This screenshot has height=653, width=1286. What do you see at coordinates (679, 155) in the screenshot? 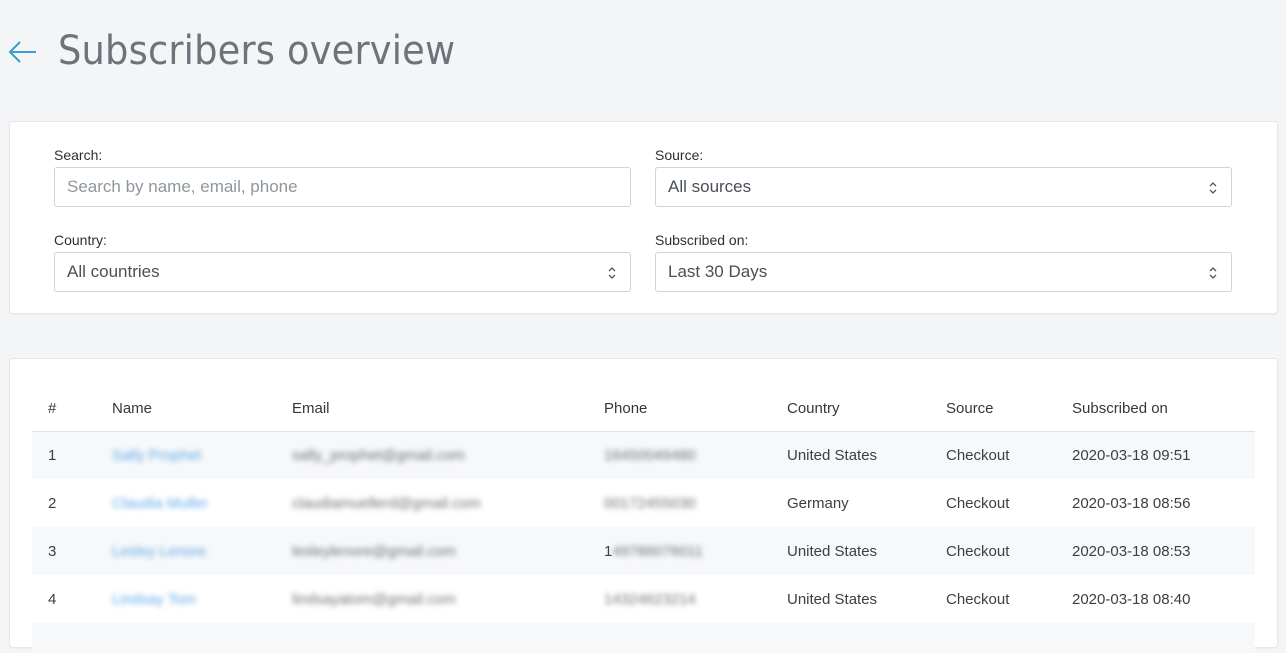
I see `source-label: Source:` at bounding box center [679, 155].